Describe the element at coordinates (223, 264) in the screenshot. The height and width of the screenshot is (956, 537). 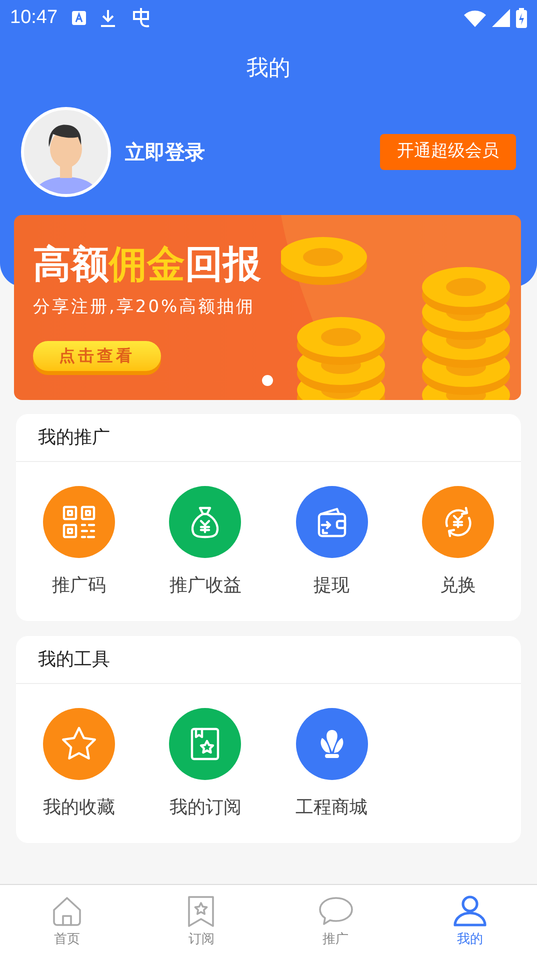
I see `banner-title: 回报` at that location.